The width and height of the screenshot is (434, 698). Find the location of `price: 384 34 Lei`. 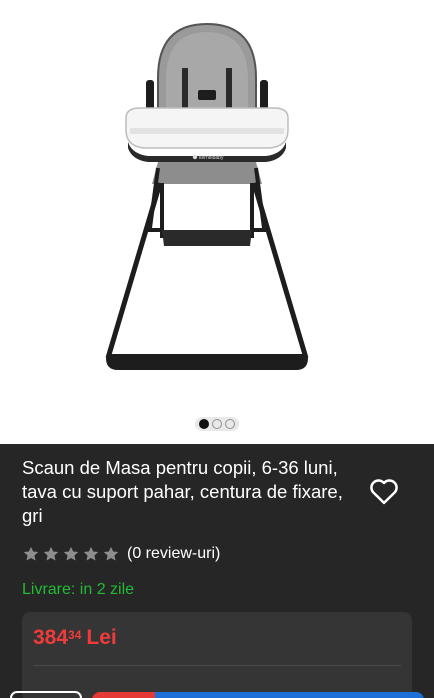

price: 384 34 Lei is located at coordinates (75, 638).